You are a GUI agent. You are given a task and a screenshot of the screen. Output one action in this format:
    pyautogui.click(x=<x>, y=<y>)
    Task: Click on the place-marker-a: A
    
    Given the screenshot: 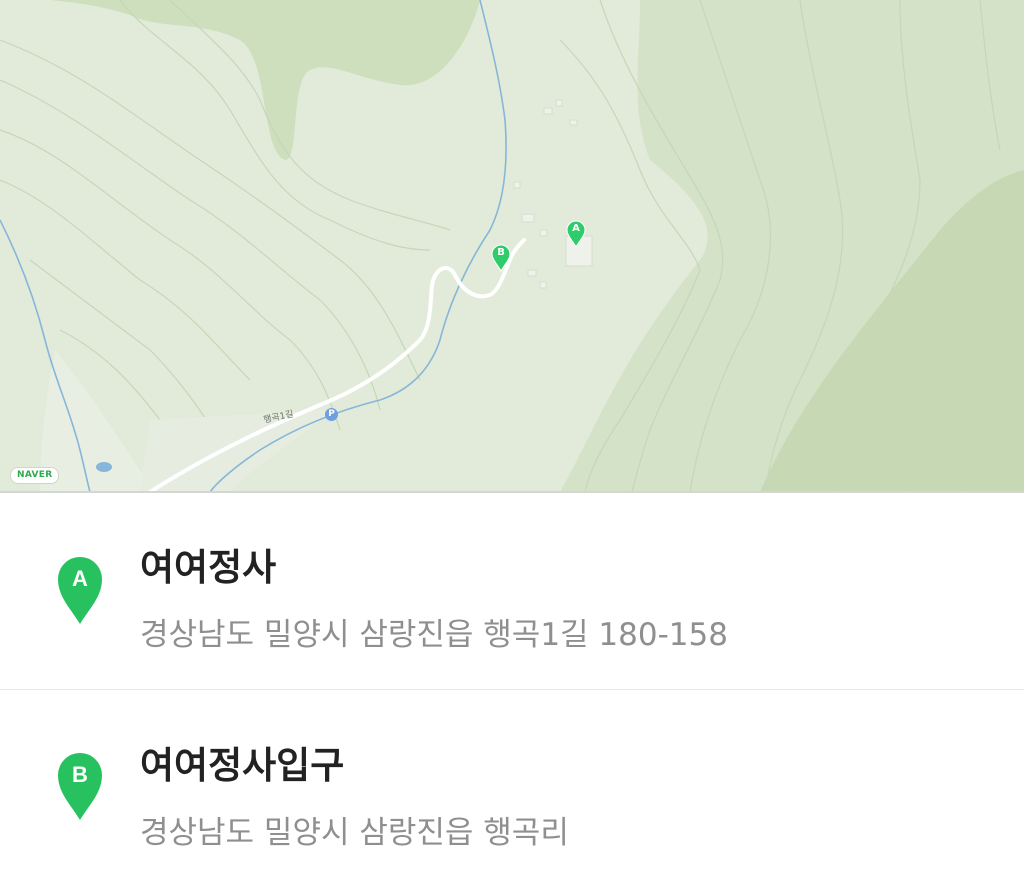 What is the action you would take?
    pyautogui.click(x=80, y=590)
    